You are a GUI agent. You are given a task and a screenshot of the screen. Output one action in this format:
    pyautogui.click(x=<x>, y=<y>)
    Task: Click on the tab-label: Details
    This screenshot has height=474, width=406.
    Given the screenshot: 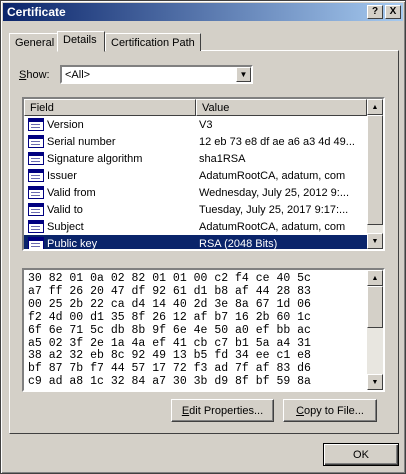 What is the action you would take?
    pyautogui.click(x=80, y=40)
    